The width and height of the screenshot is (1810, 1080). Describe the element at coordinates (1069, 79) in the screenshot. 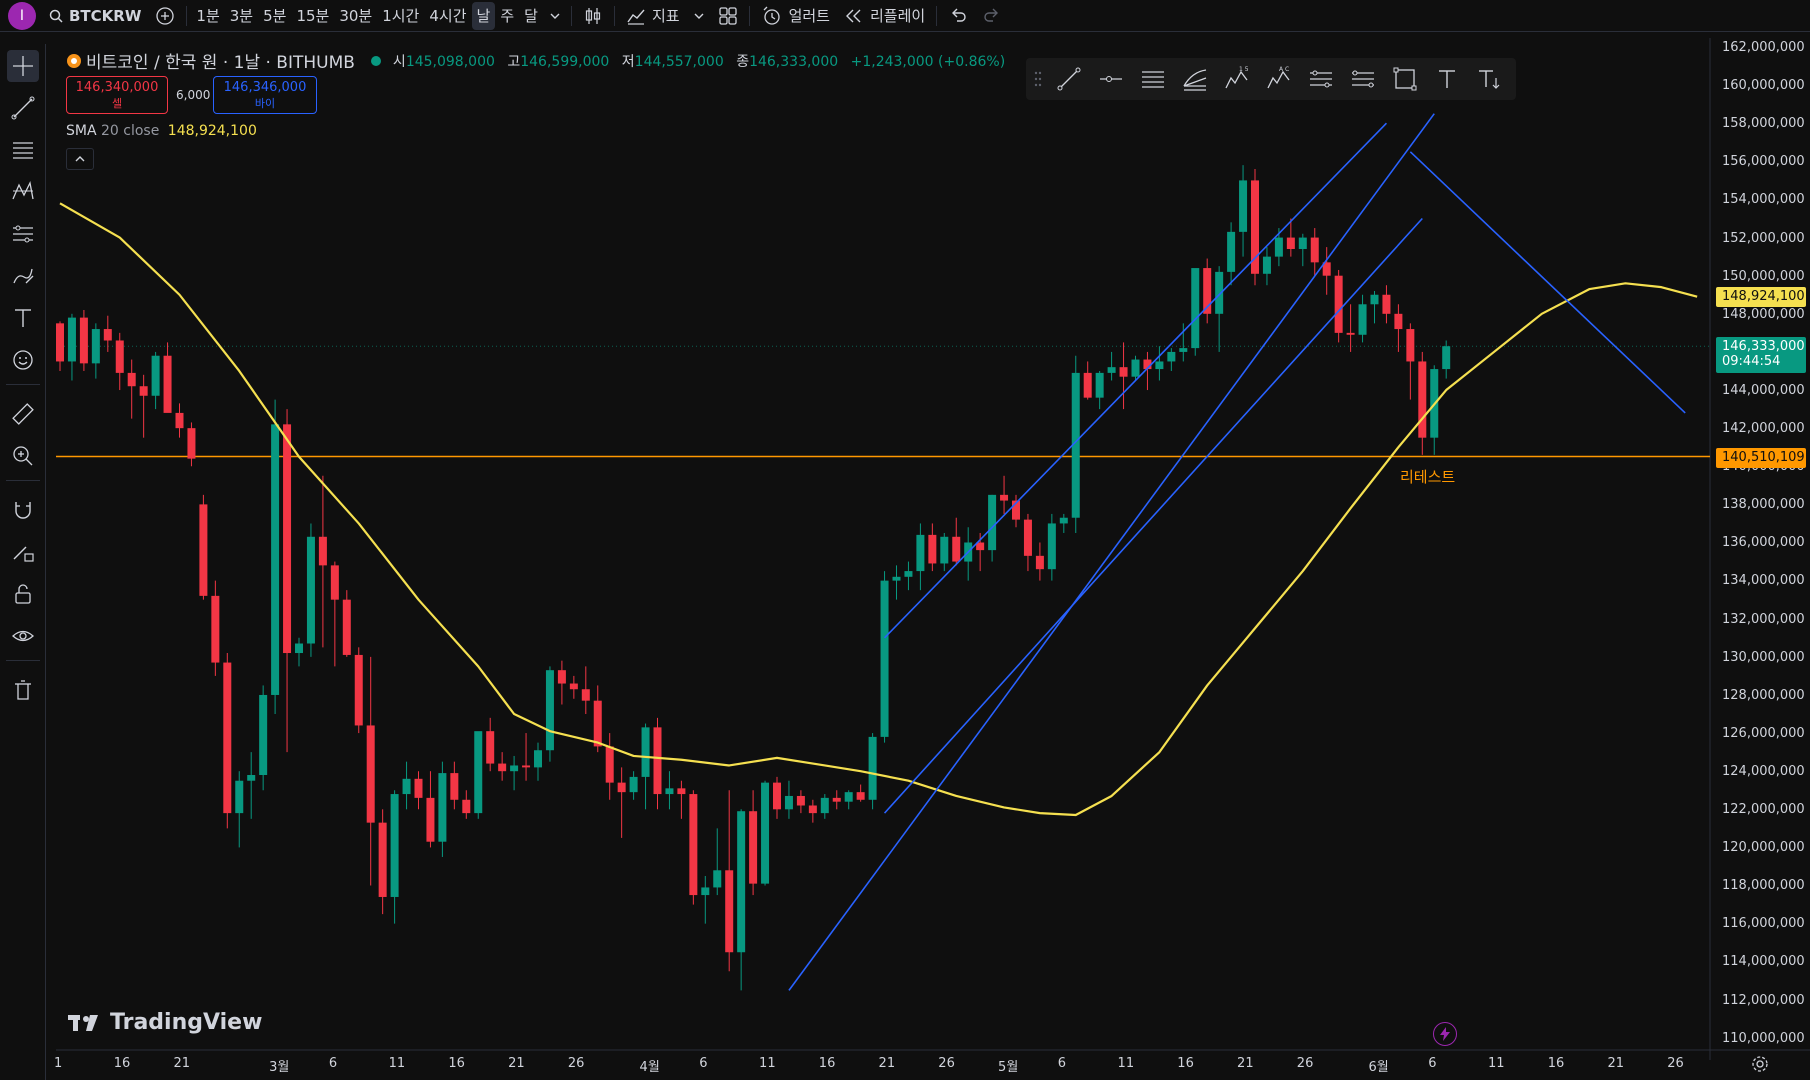

I see `dt-trendline` at that location.